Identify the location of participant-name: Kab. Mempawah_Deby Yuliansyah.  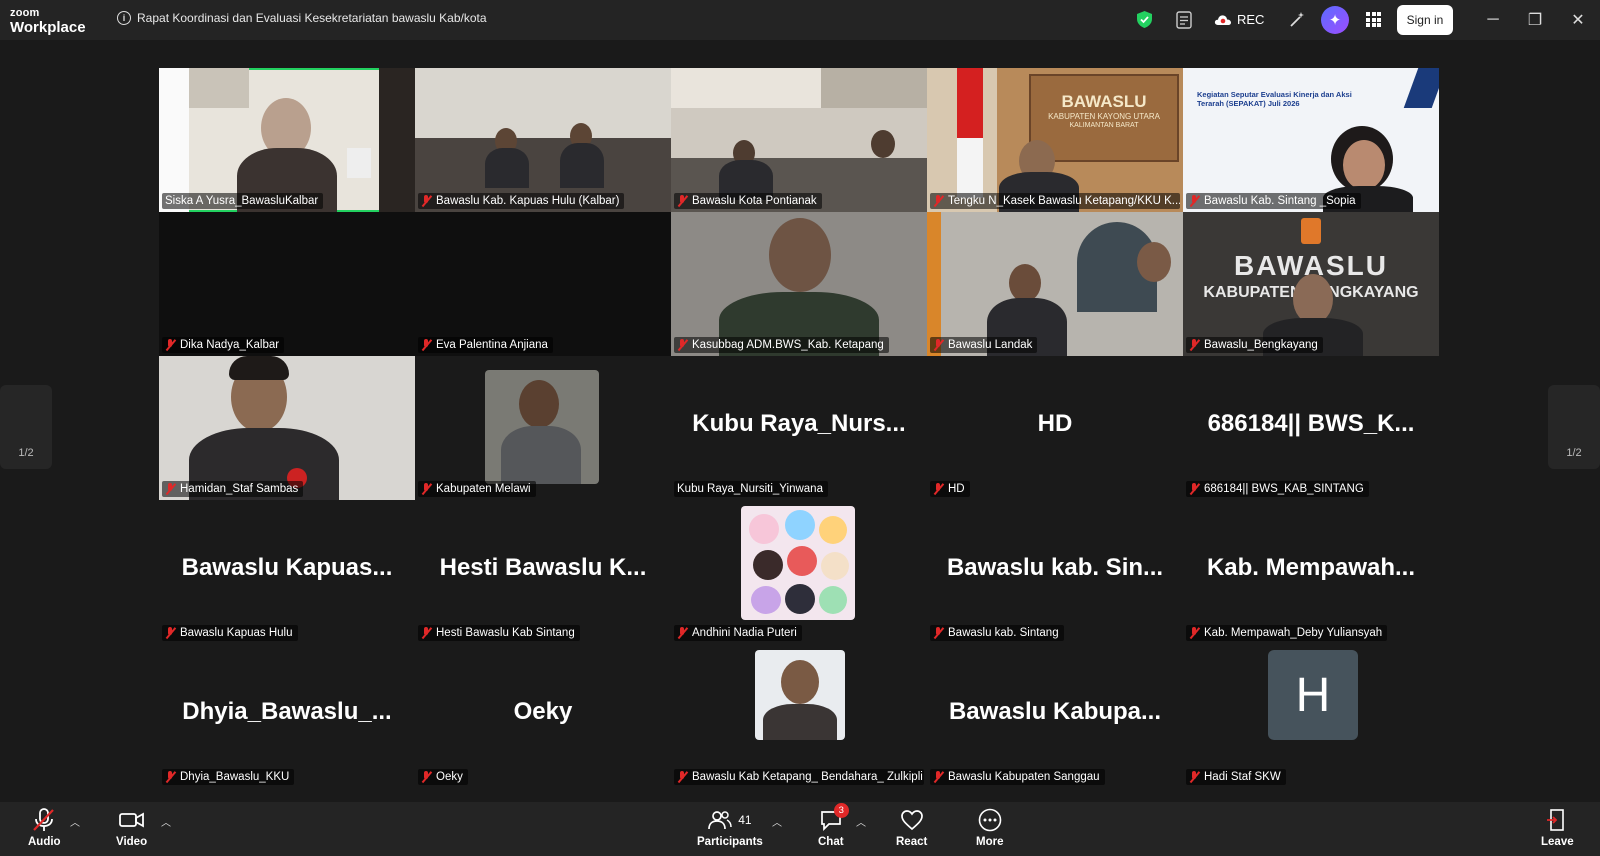
(1293, 633).